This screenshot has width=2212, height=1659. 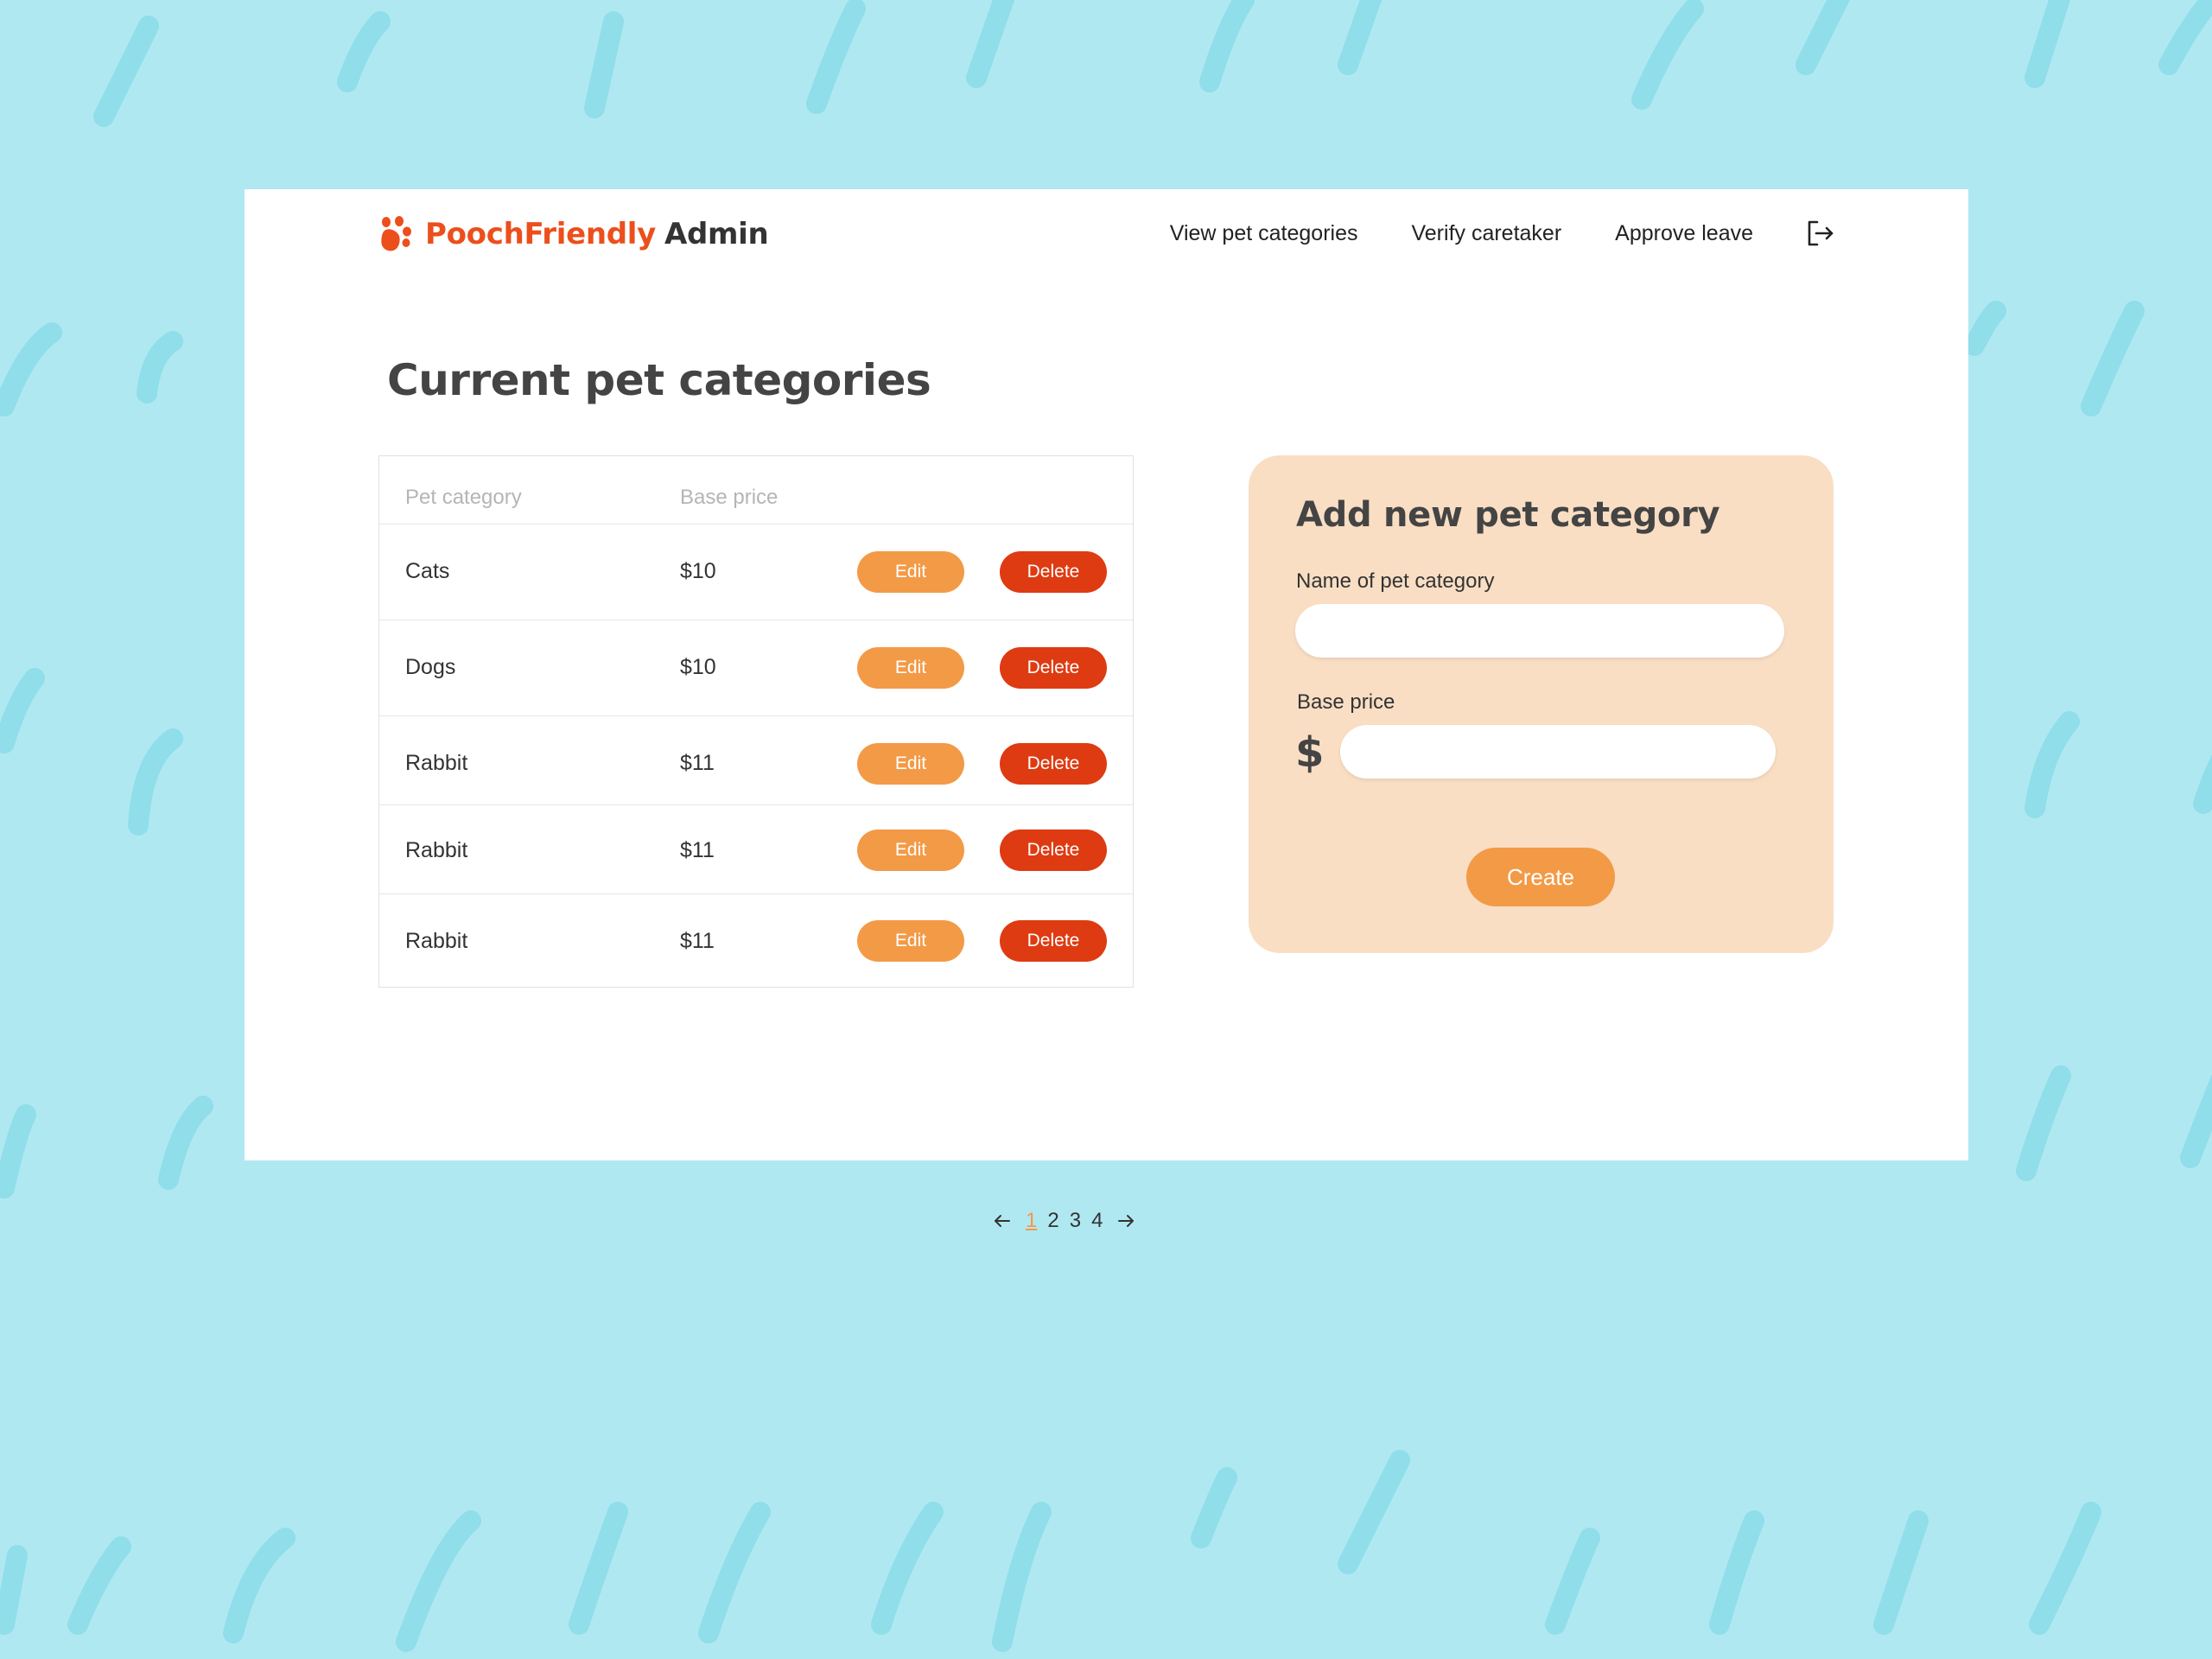 What do you see at coordinates (1097, 1221) in the screenshot?
I see `page-link-4: 4` at bounding box center [1097, 1221].